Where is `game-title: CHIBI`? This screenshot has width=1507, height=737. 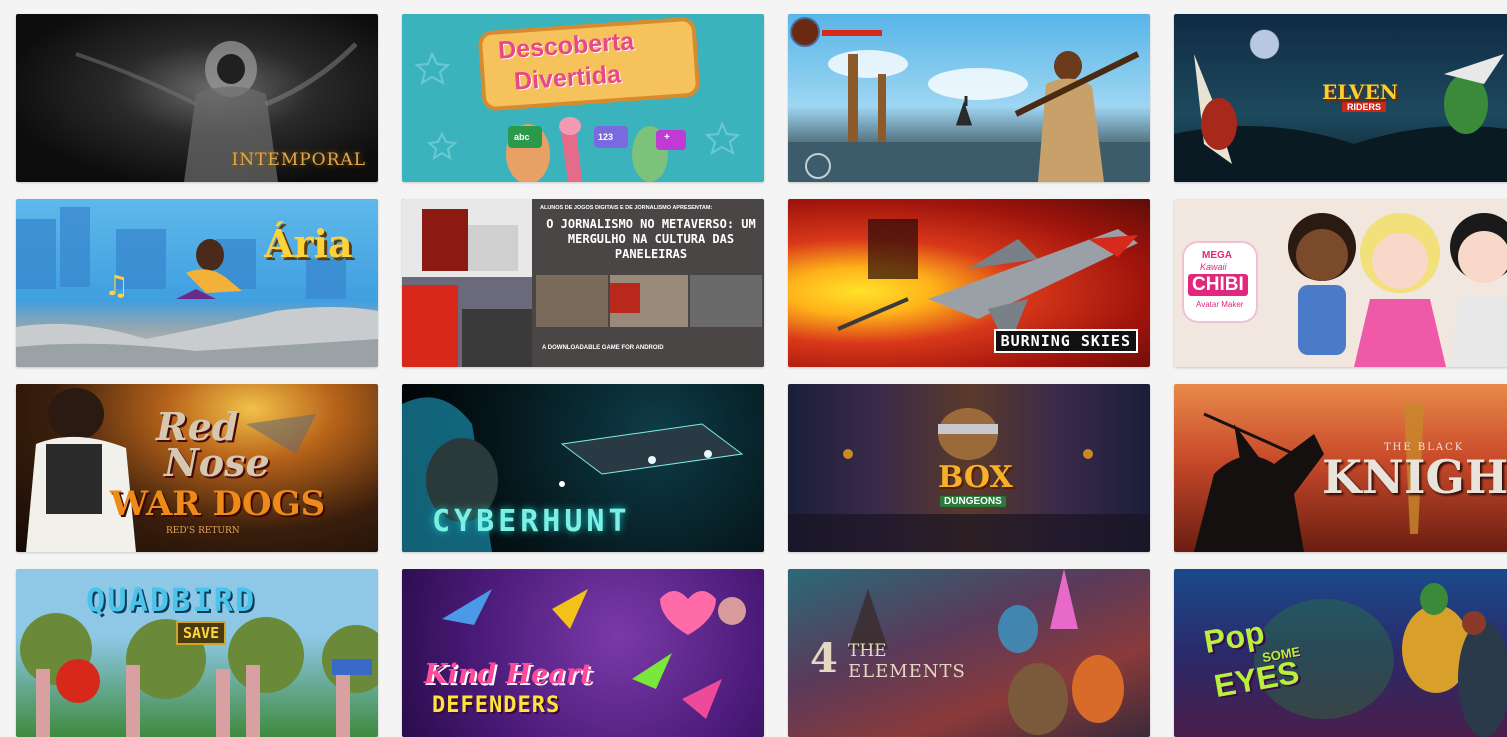 game-title: CHIBI is located at coordinates (1218, 285).